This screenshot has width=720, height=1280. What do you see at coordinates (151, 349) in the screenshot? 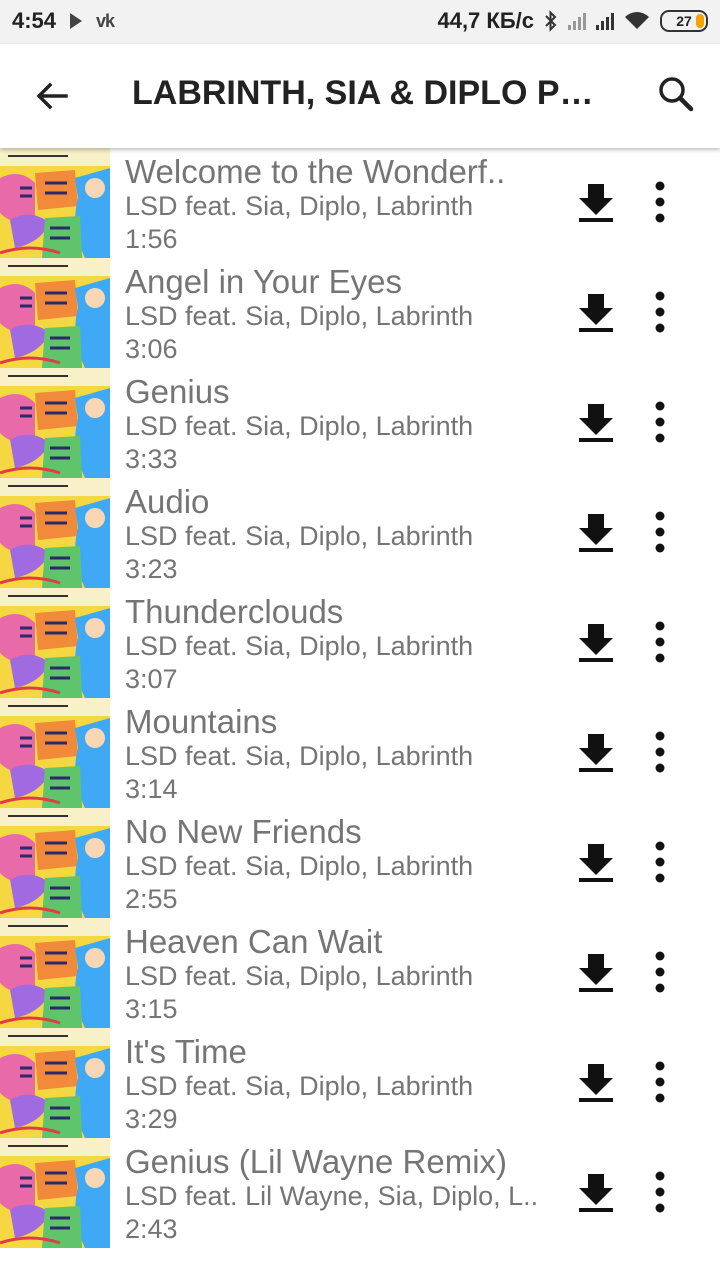
I see `track-duration: 3:06` at bounding box center [151, 349].